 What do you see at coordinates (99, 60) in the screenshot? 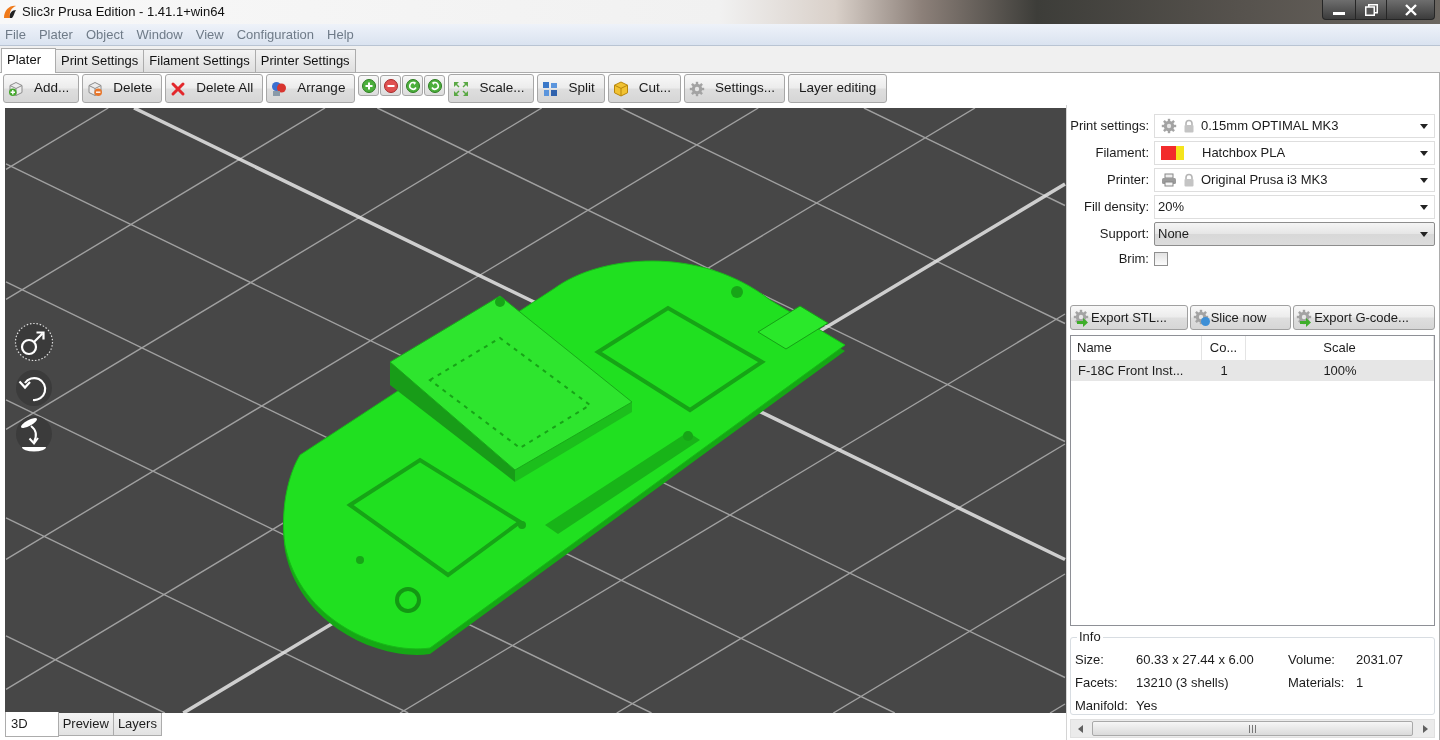
I see `tab: Print Settings` at bounding box center [99, 60].